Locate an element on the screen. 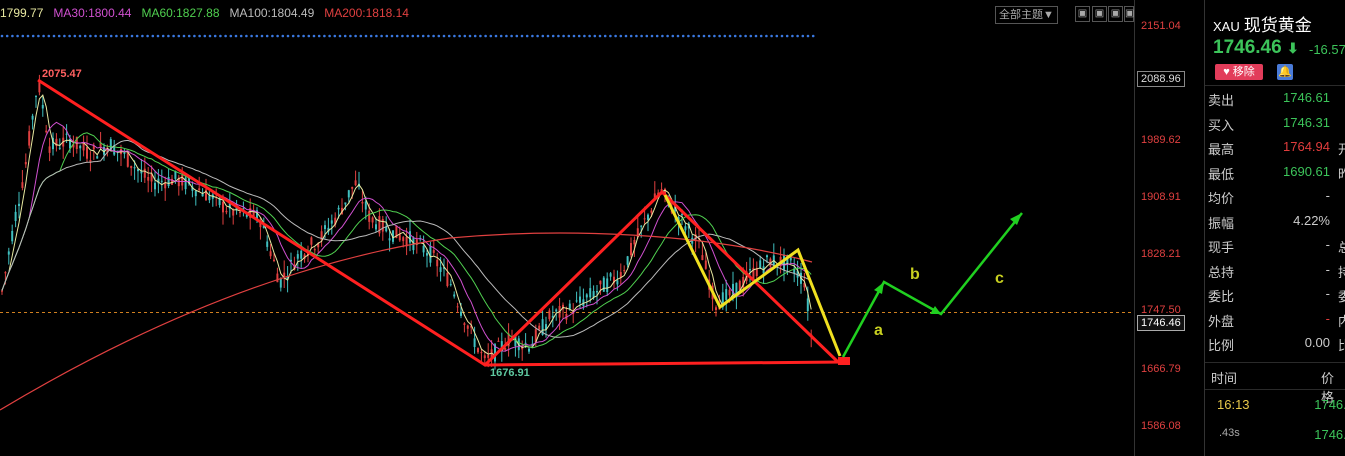 The height and width of the screenshot is (456, 1345). y-tick-label: 1908.91 is located at coordinates (1161, 197).